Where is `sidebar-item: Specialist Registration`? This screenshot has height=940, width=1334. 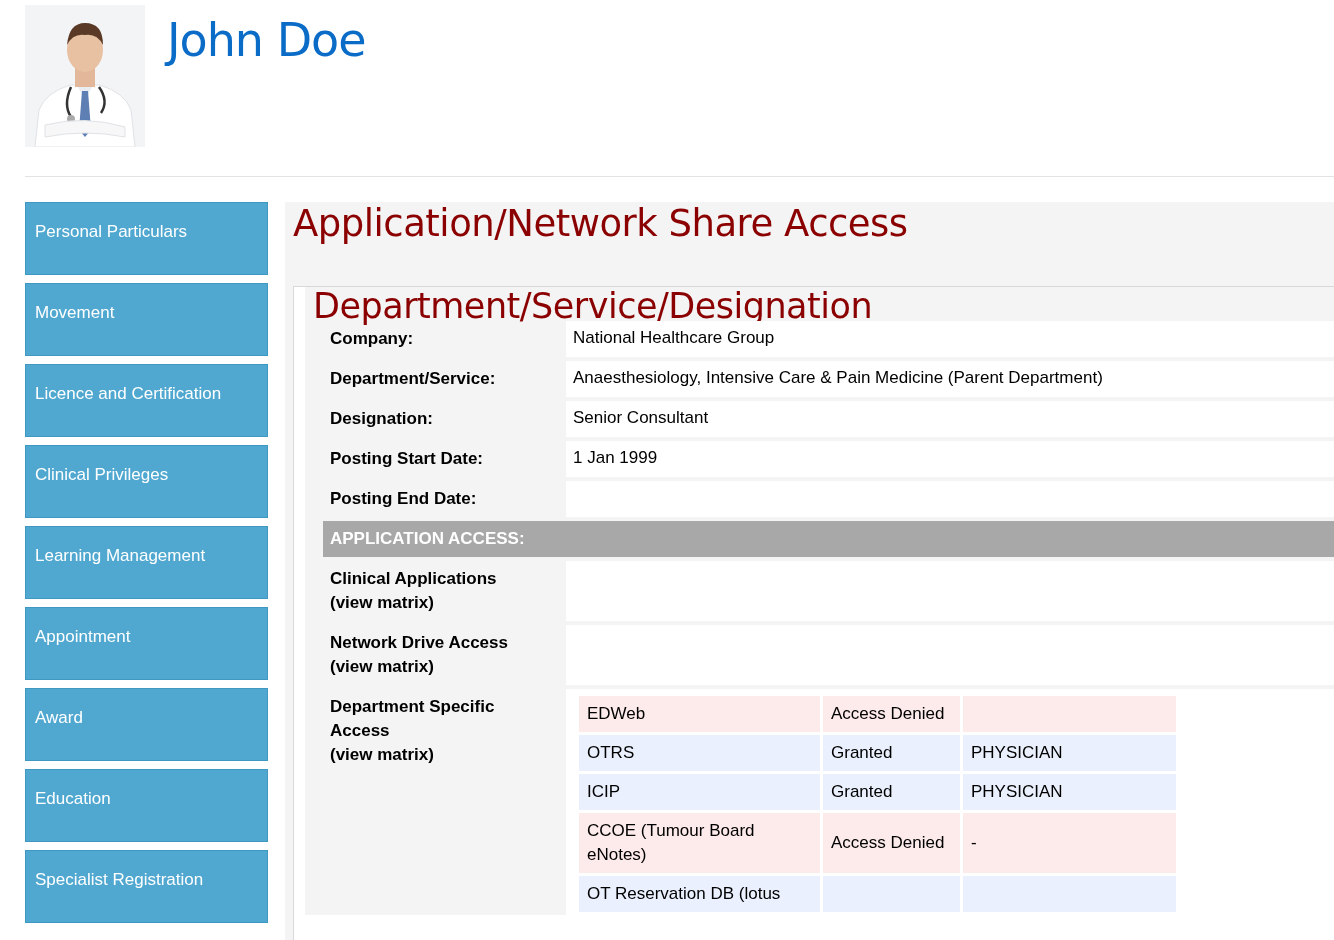
sidebar-item: Specialist Registration is located at coordinates (146, 886).